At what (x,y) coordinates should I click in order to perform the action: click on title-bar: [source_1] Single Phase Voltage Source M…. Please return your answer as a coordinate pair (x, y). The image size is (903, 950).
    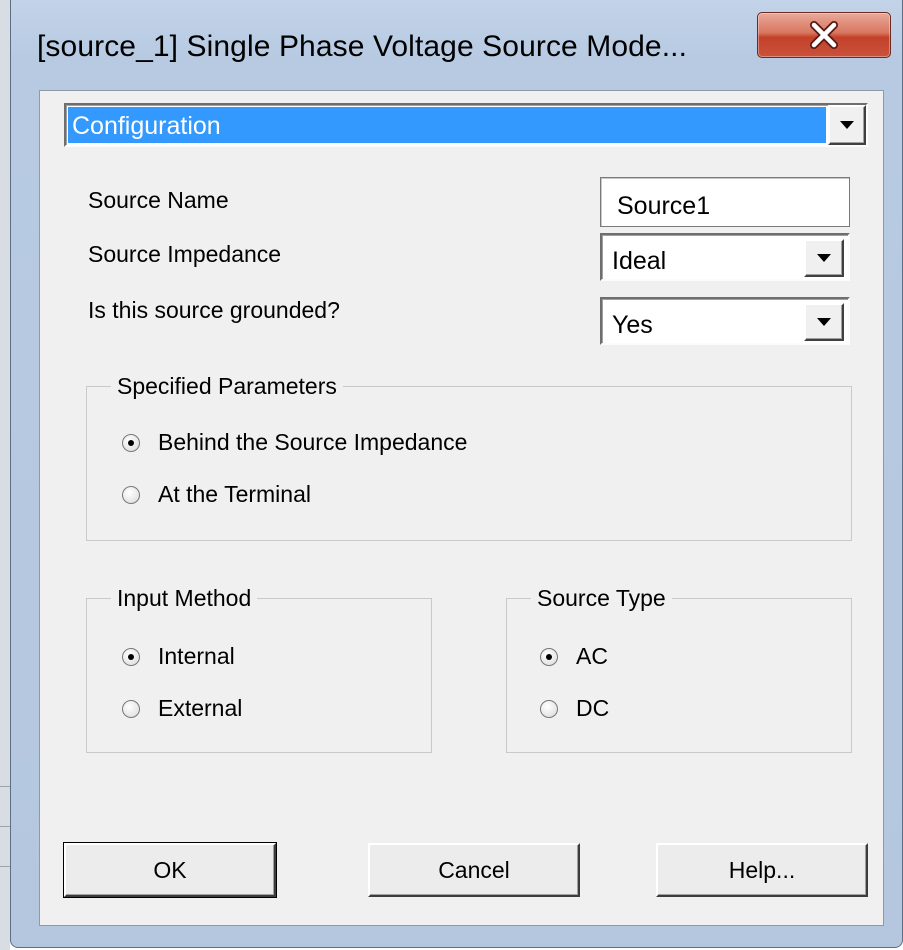
    Looking at the image, I should click on (456, 44).